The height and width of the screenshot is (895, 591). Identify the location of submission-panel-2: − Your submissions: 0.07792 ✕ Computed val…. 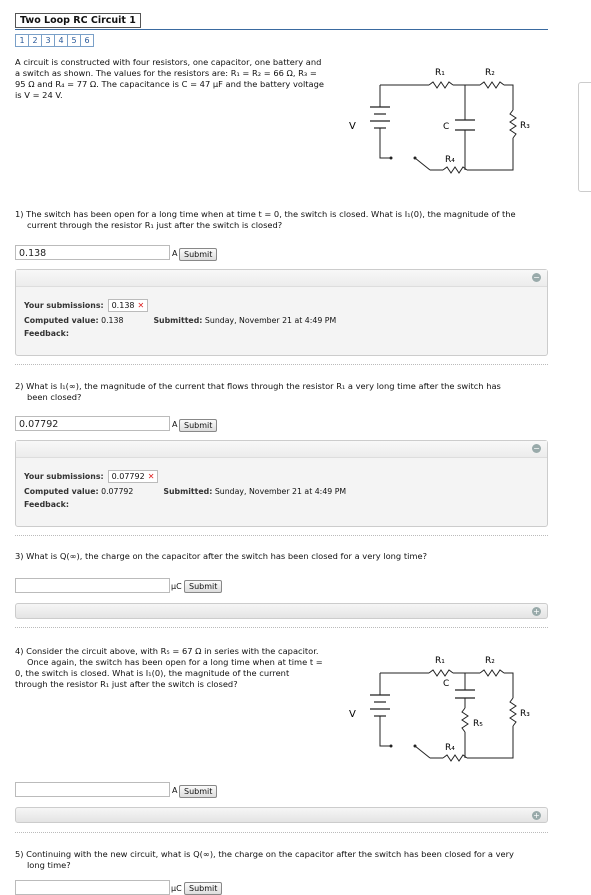
(281, 483).